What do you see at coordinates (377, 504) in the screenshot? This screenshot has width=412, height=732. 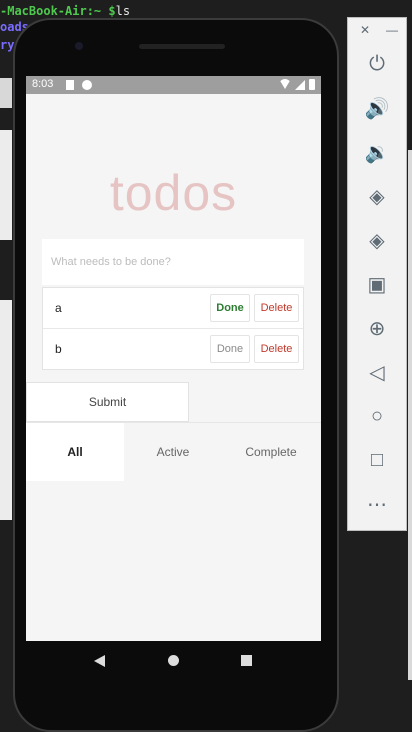 I see `more-icon: ⋯` at bounding box center [377, 504].